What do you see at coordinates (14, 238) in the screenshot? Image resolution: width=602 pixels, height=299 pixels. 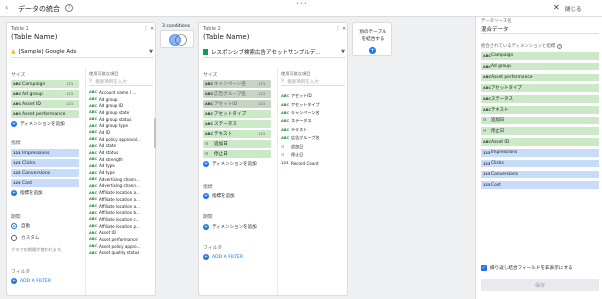 I see `radio-unselected-icon` at bounding box center [14, 238].